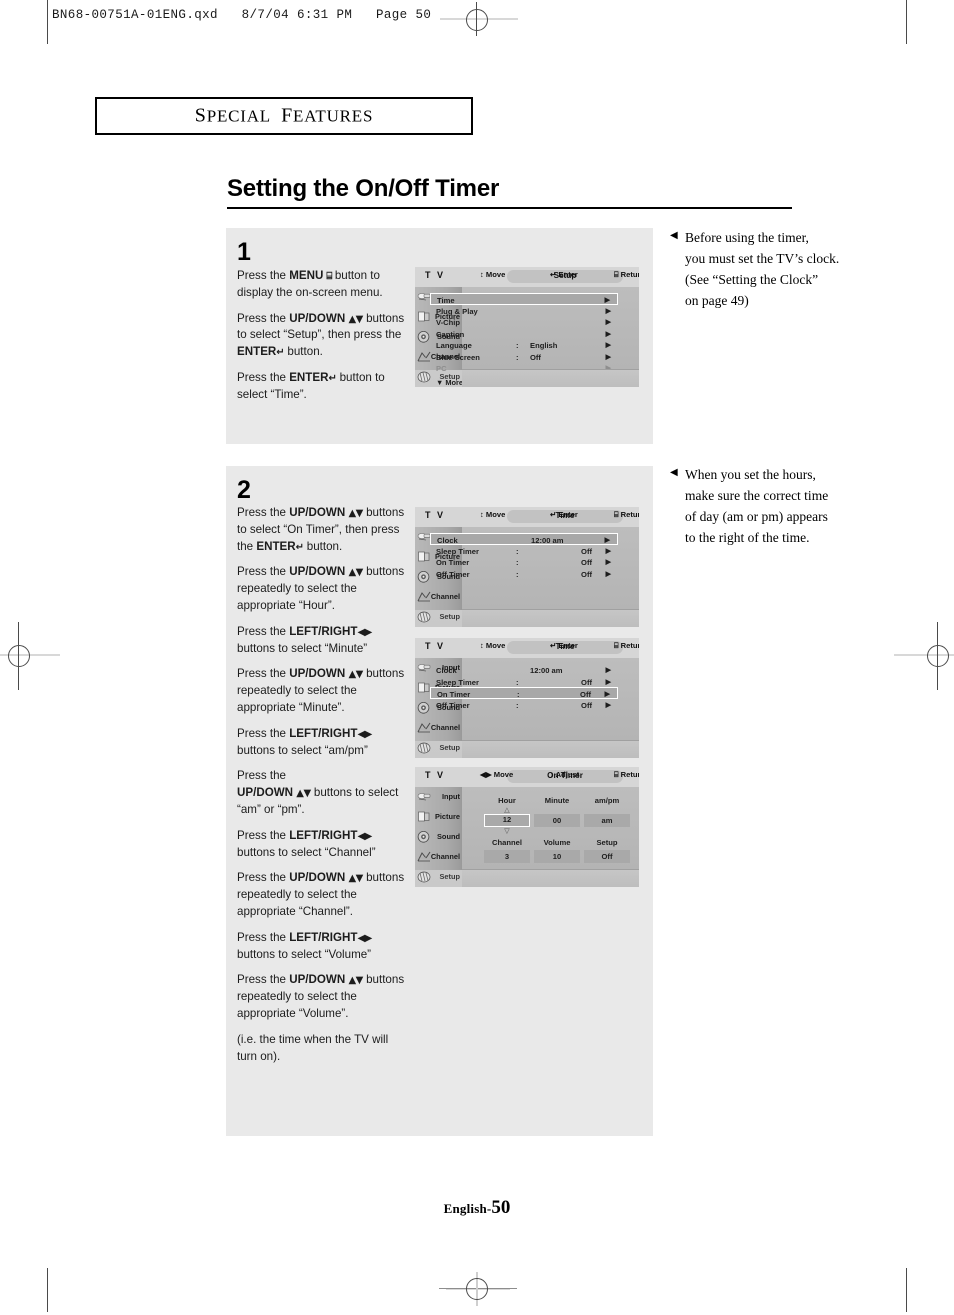  I want to click on picture-icon, so click(424, 817).